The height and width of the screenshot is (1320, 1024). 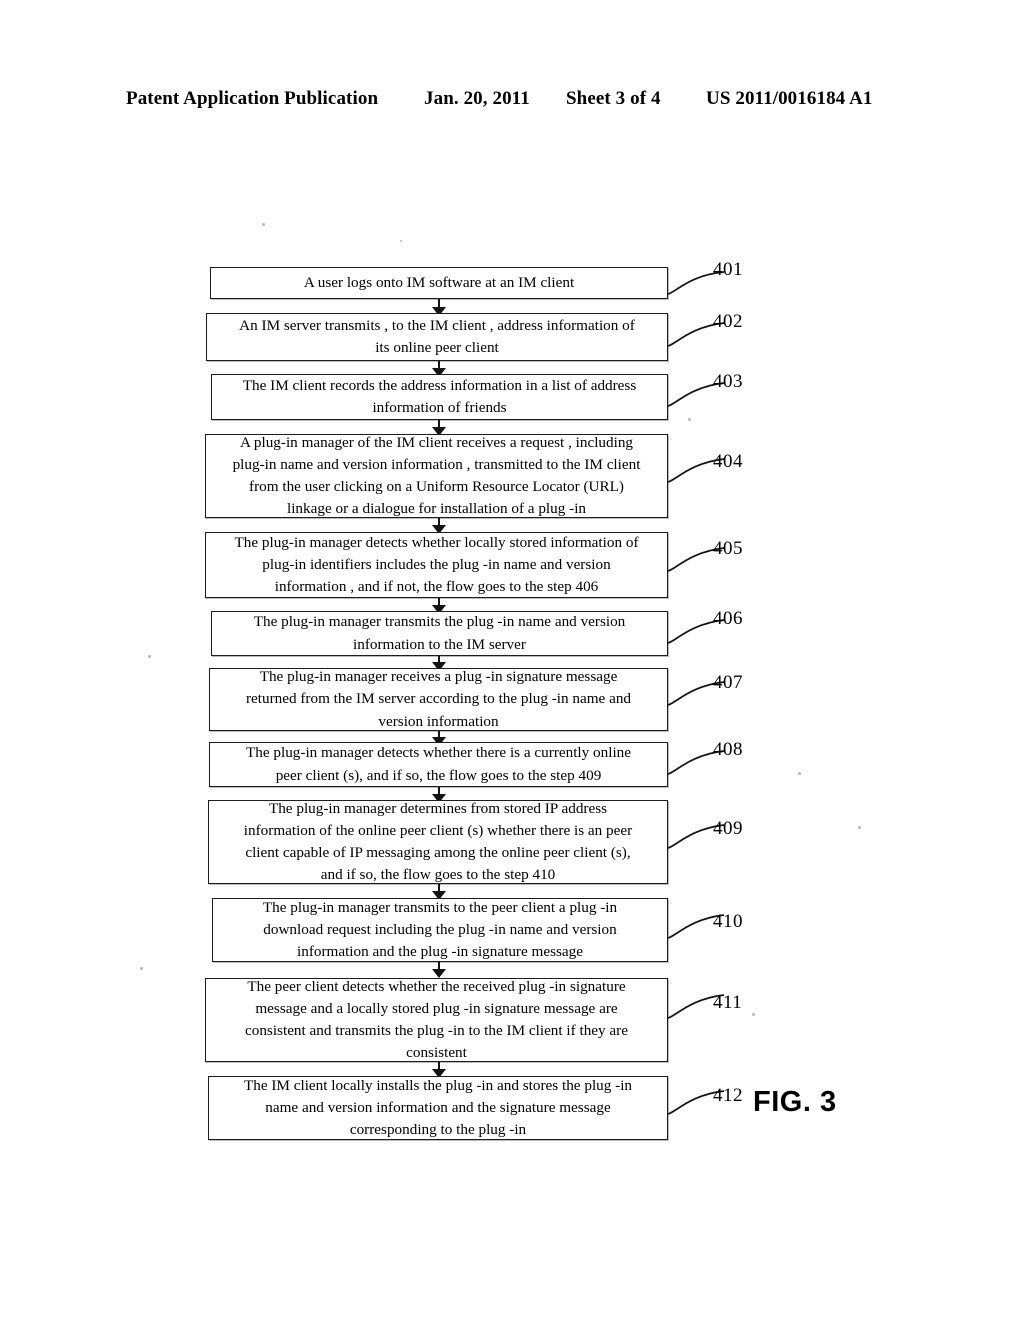 What do you see at coordinates (795, 1102) in the screenshot?
I see `figure-label: FIG. 3` at bounding box center [795, 1102].